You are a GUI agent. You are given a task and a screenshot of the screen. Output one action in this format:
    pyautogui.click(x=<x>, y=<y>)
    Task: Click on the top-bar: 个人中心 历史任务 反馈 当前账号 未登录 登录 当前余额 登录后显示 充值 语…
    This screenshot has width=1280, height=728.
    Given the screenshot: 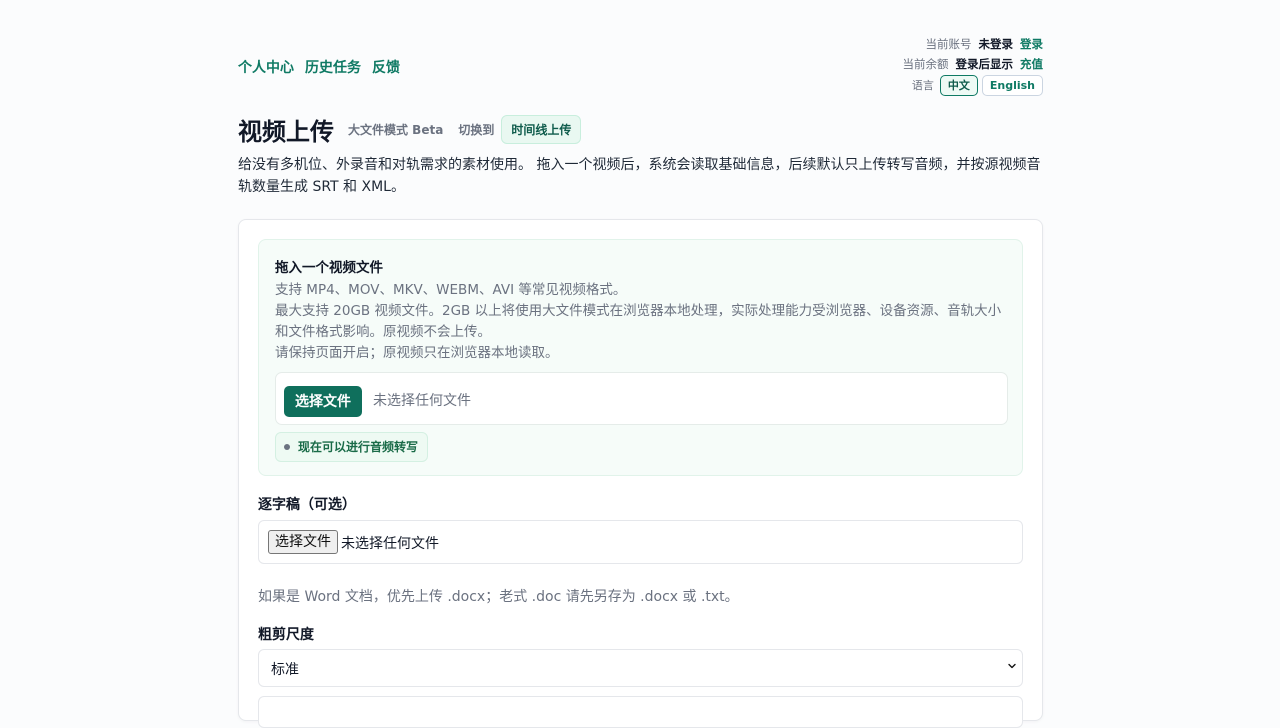 What is the action you would take?
    pyautogui.click(x=640, y=55)
    